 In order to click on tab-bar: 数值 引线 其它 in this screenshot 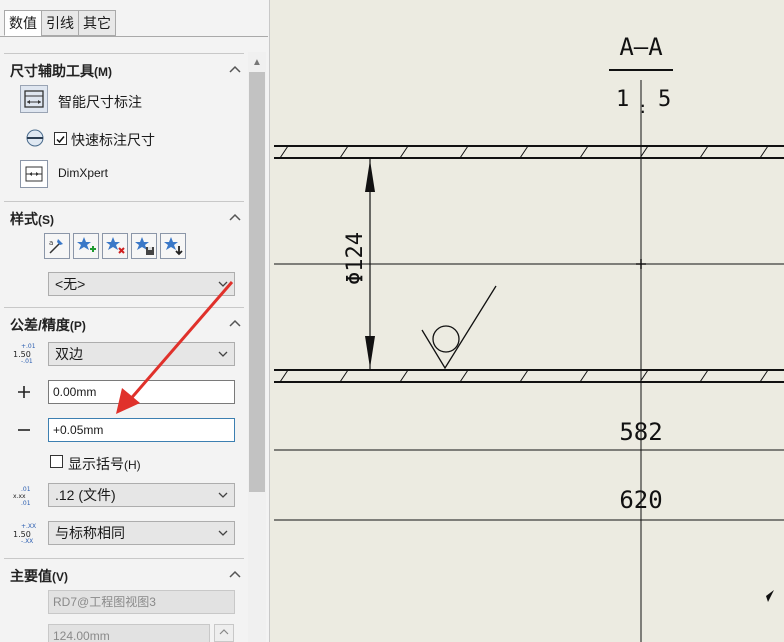, I will do `click(60, 23)`.